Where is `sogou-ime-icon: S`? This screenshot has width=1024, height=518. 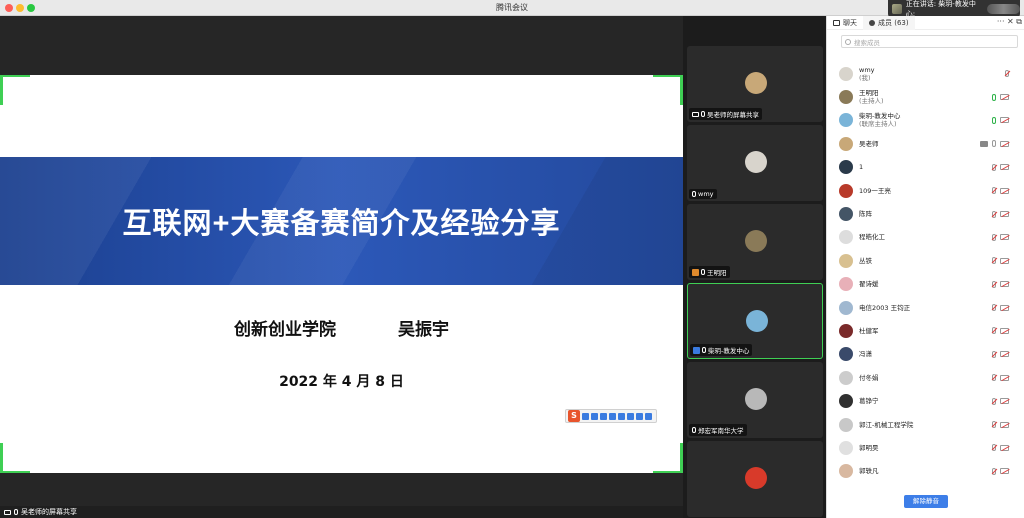 sogou-ime-icon: S is located at coordinates (574, 416).